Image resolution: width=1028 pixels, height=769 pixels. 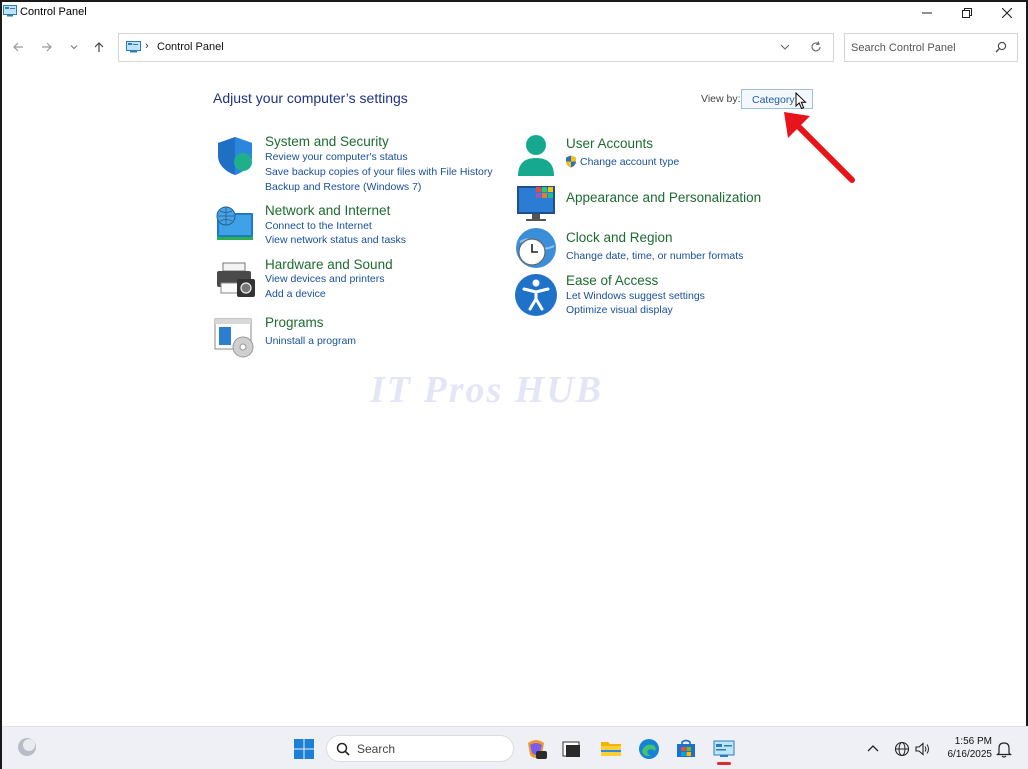 I want to click on up-button, so click(x=99, y=47).